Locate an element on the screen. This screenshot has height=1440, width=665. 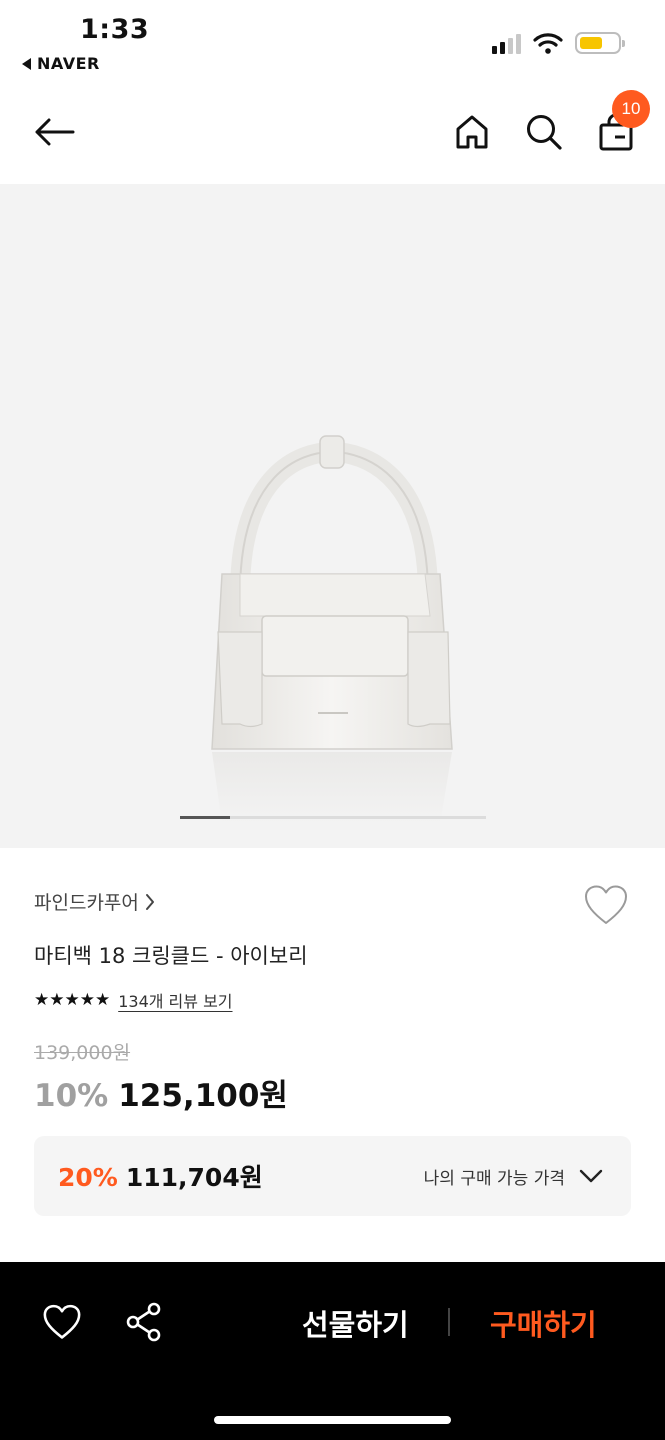
brand-link: 파인드카푸어 is located at coordinates (94, 901).